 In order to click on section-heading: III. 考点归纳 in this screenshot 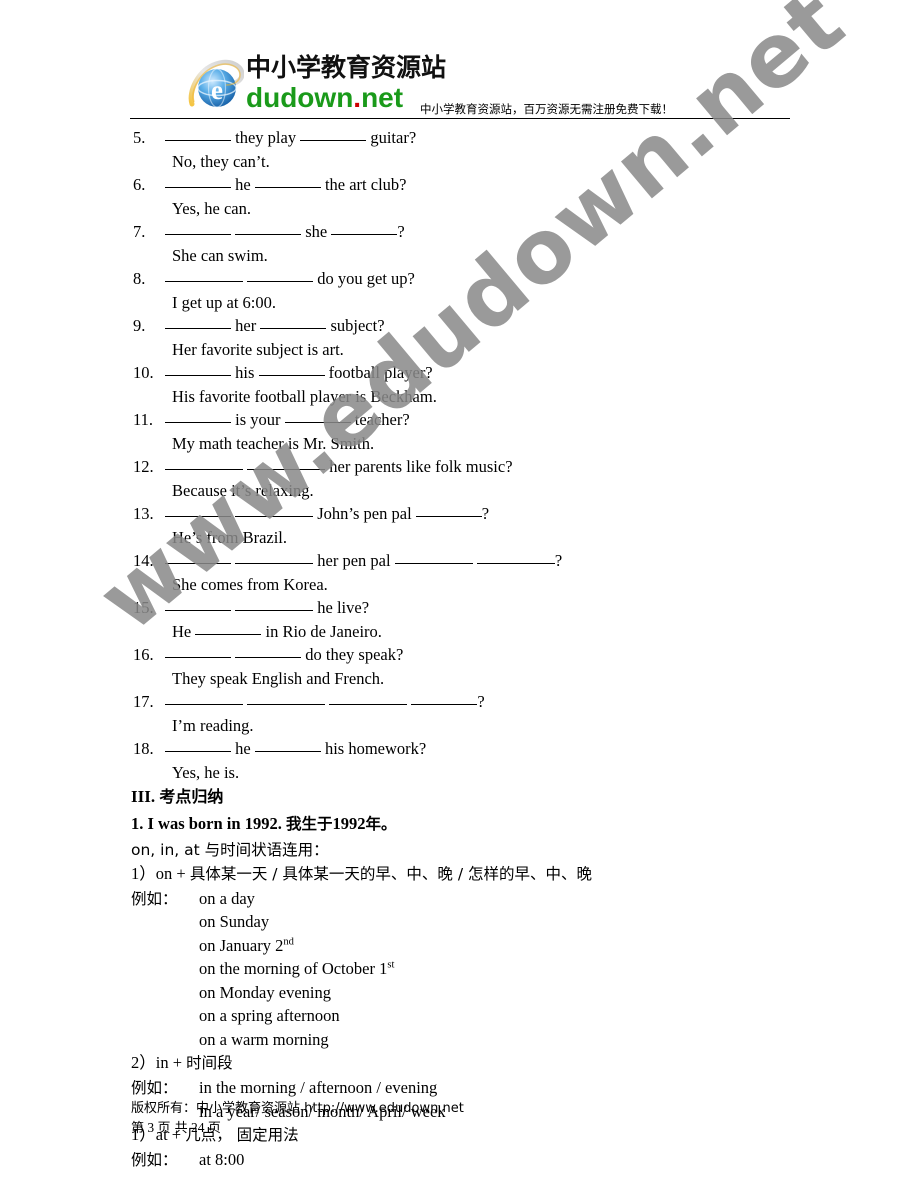, I will do `click(460, 797)`.